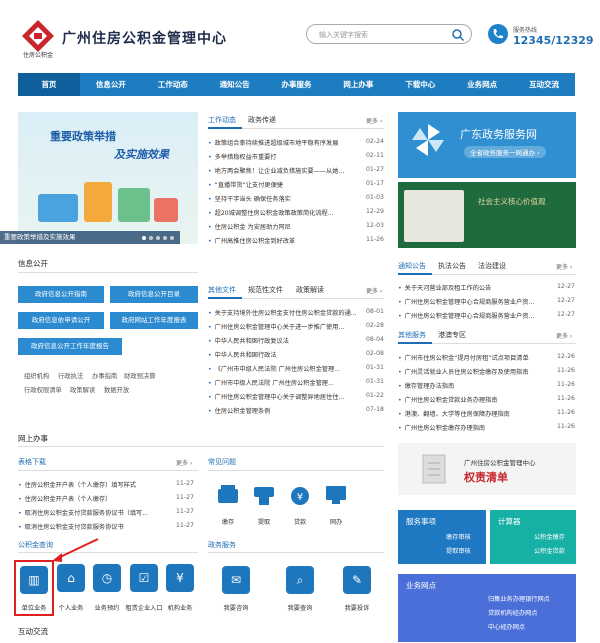 This screenshot has width=600, height=643. What do you see at coordinates (533, 537) in the screenshot?
I see `calculator-box: 计算器 公积金缴存 公积金贷款` at bounding box center [533, 537].